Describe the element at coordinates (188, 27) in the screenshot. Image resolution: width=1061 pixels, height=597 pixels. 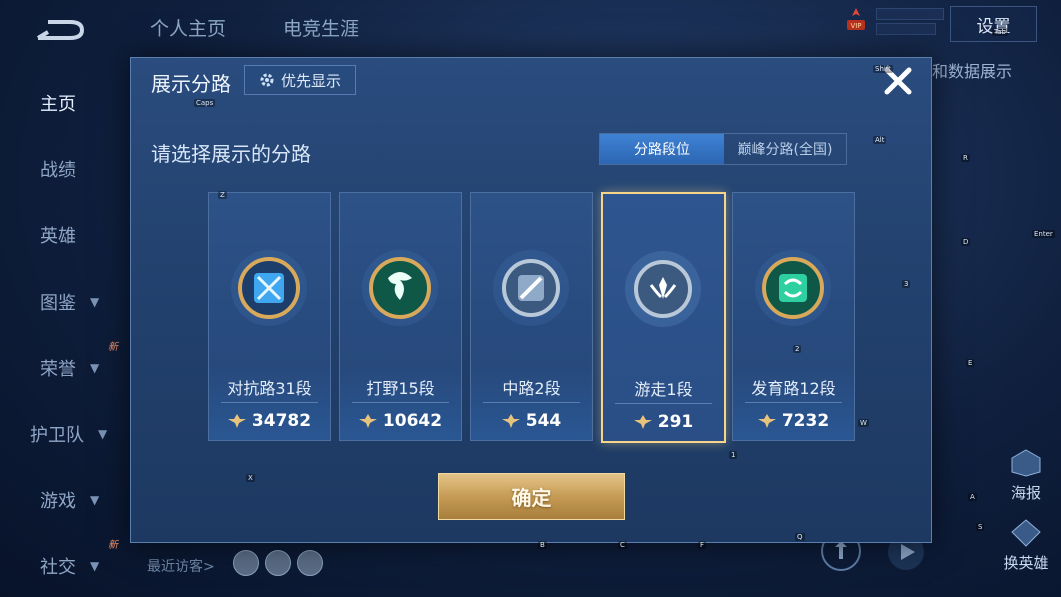
I see `tab-profile: 个人主页` at that location.